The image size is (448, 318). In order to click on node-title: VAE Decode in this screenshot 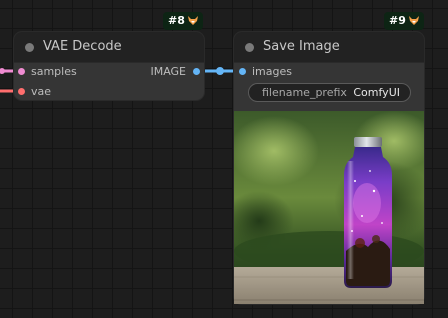, I will do `click(82, 46)`.